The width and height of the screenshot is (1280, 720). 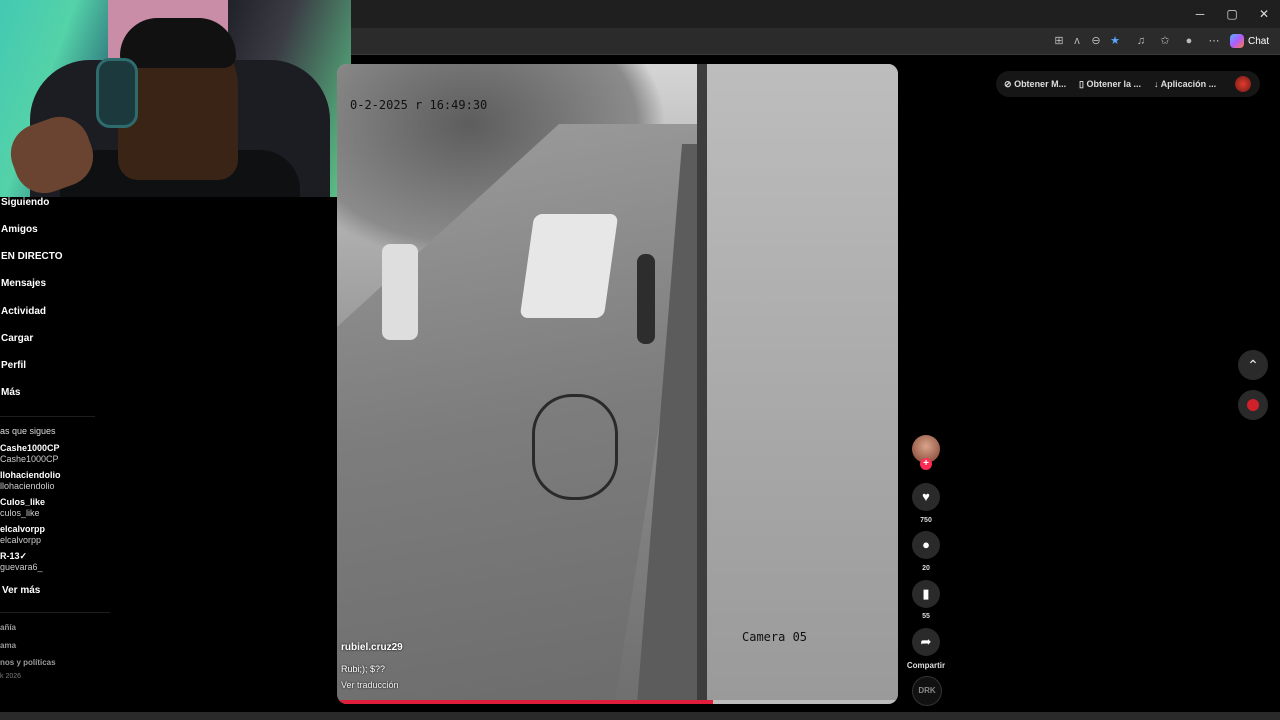 I want to click on cctv-camera-label: Camera 05, so click(x=775, y=637).